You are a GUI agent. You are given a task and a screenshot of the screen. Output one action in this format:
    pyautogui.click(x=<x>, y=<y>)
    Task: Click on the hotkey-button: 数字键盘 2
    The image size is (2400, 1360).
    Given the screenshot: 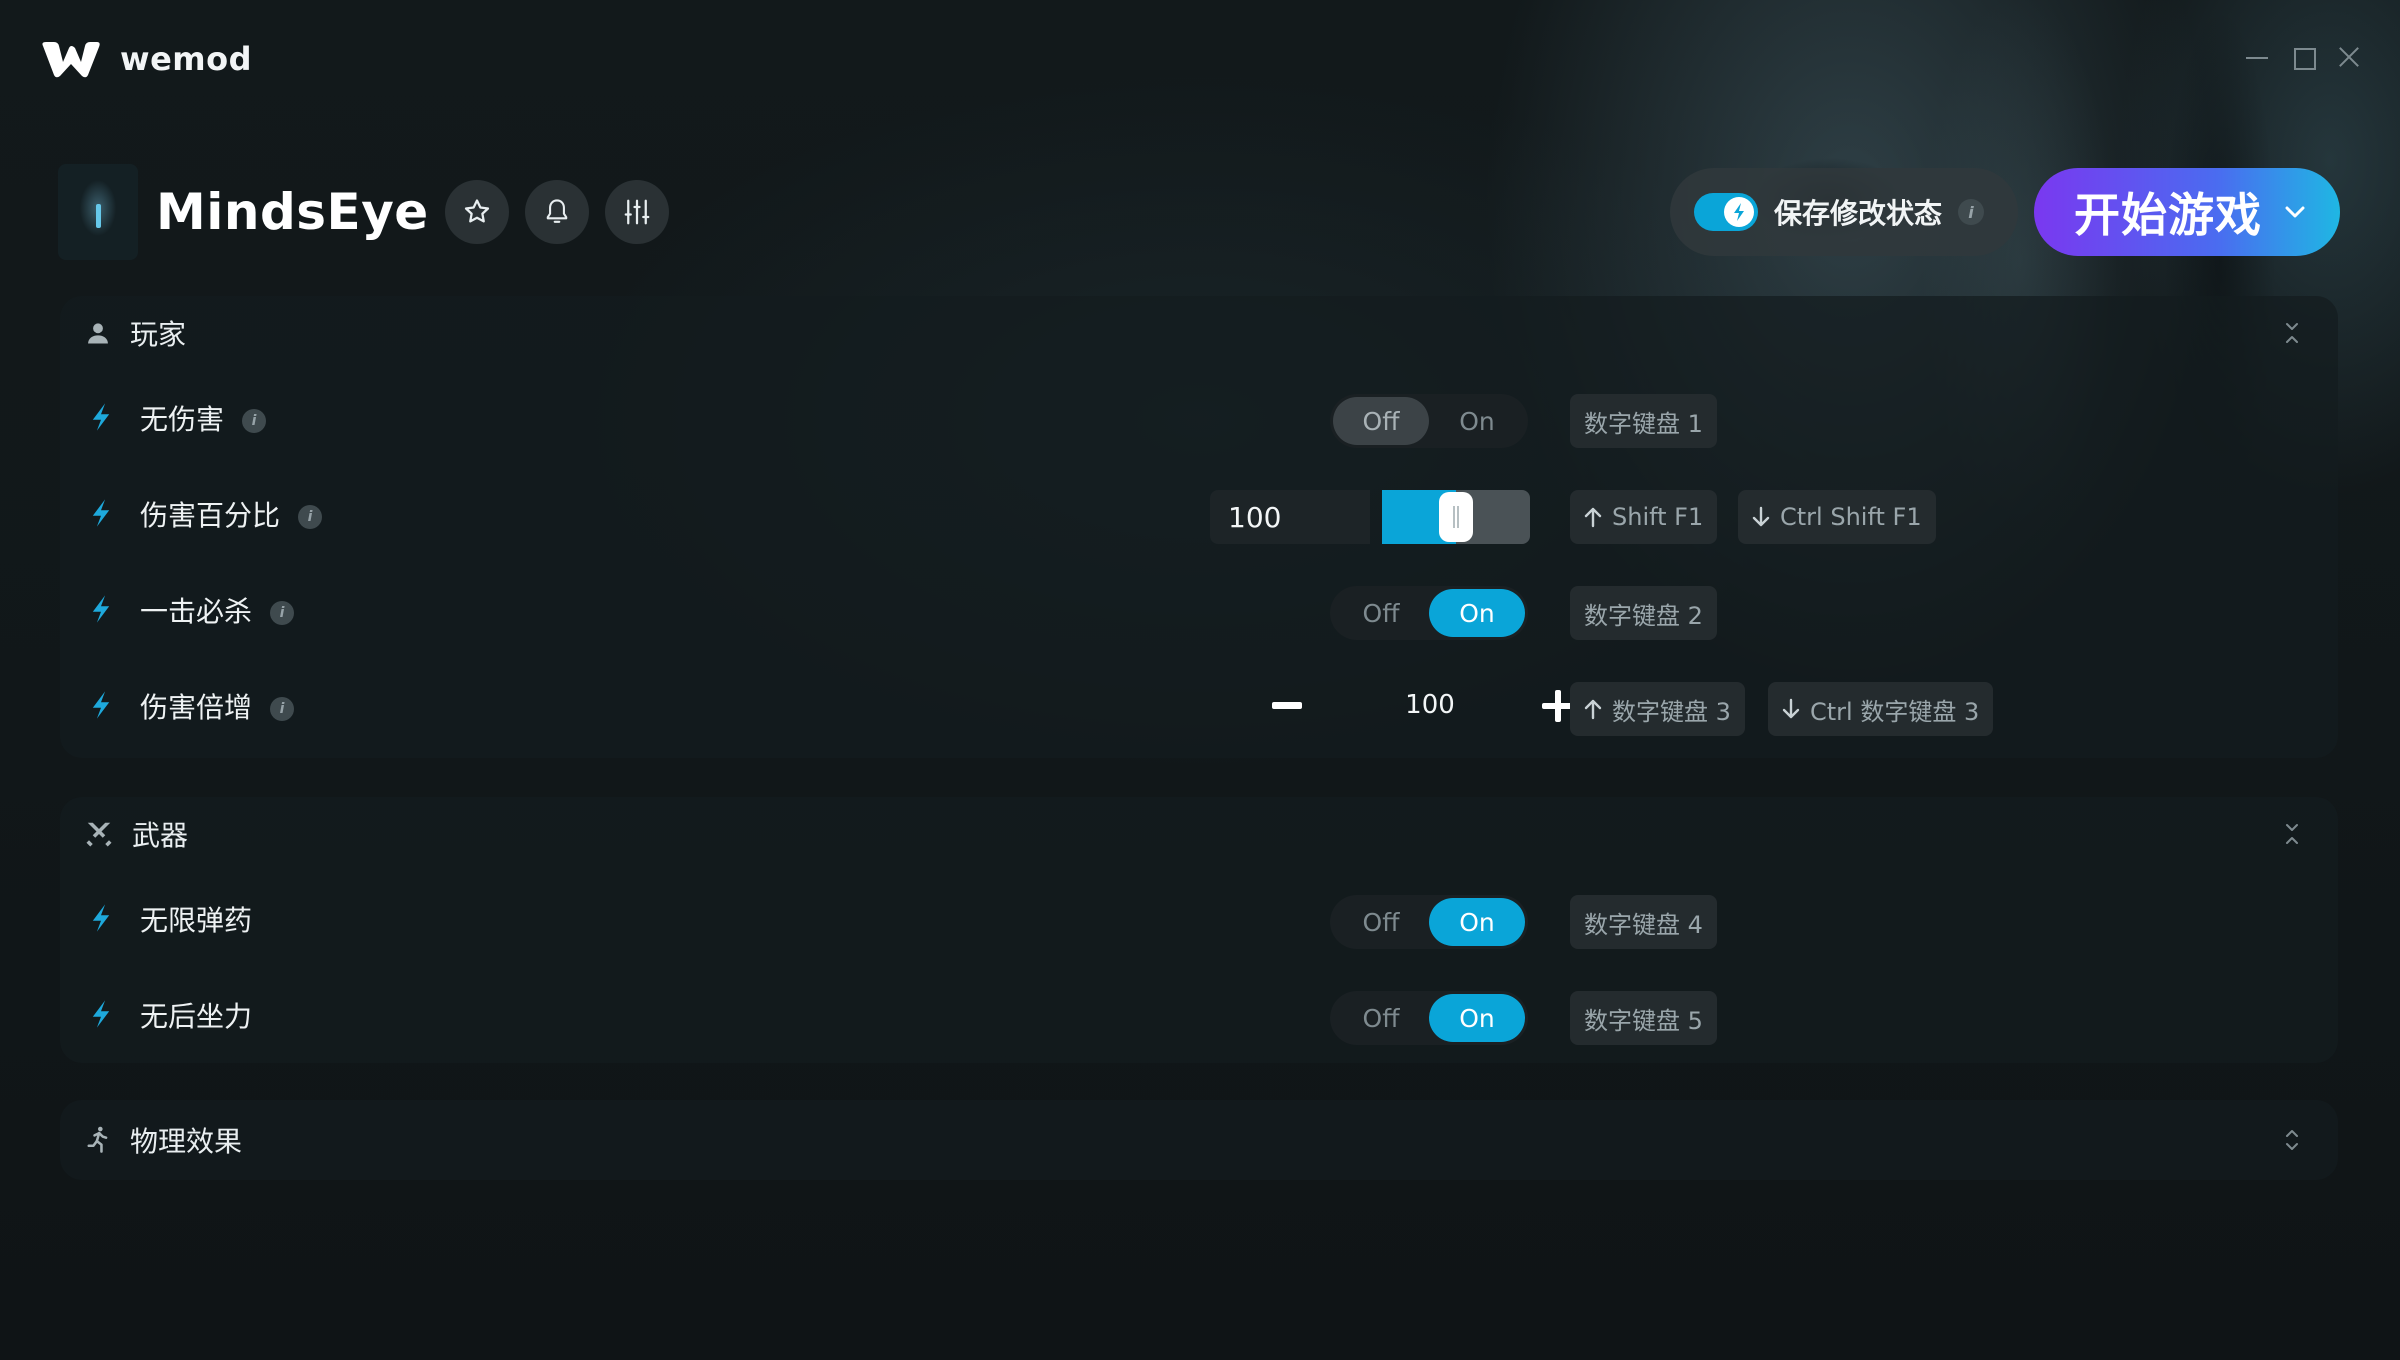 What is the action you would take?
    pyautogui.click(x=1643, y=613)
    